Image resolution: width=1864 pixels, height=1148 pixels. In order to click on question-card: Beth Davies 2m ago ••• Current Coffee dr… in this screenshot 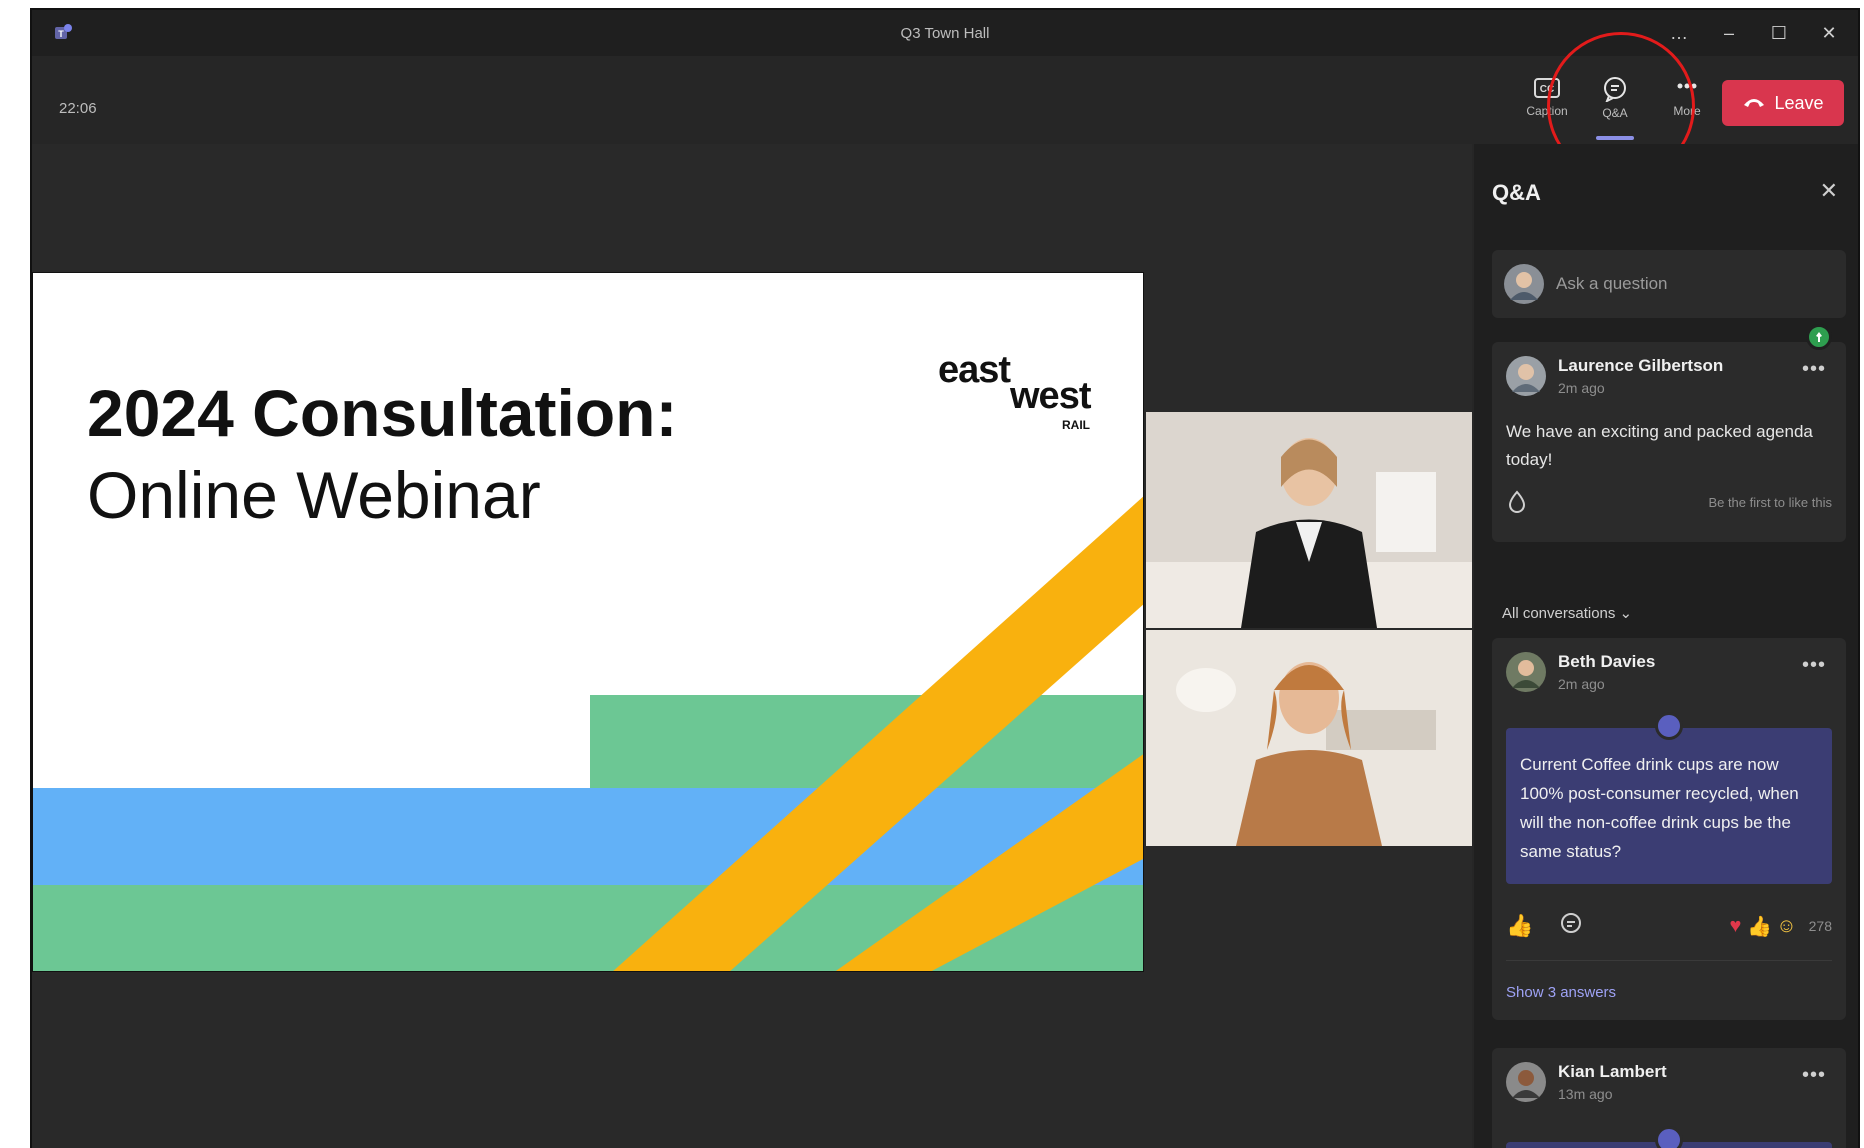, I will do `click(1669, 829)`.